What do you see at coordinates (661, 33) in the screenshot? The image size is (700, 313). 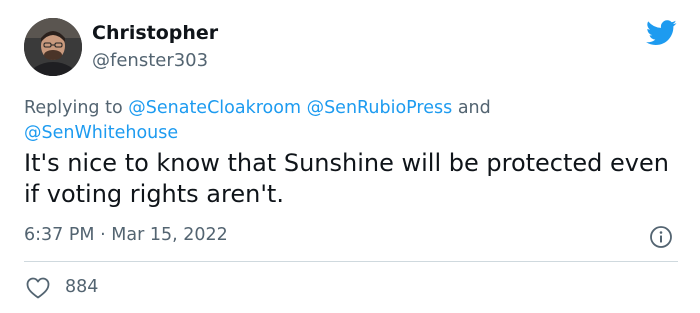 I see `twitter-bird-icon` at bounding box center [661, 33].